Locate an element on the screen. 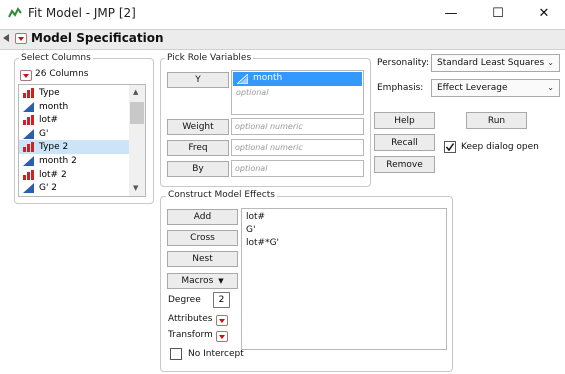 This screenshot has height=374, width=565. pick-role-legend: Pick Role Variables is located at coordinates (209, 58).